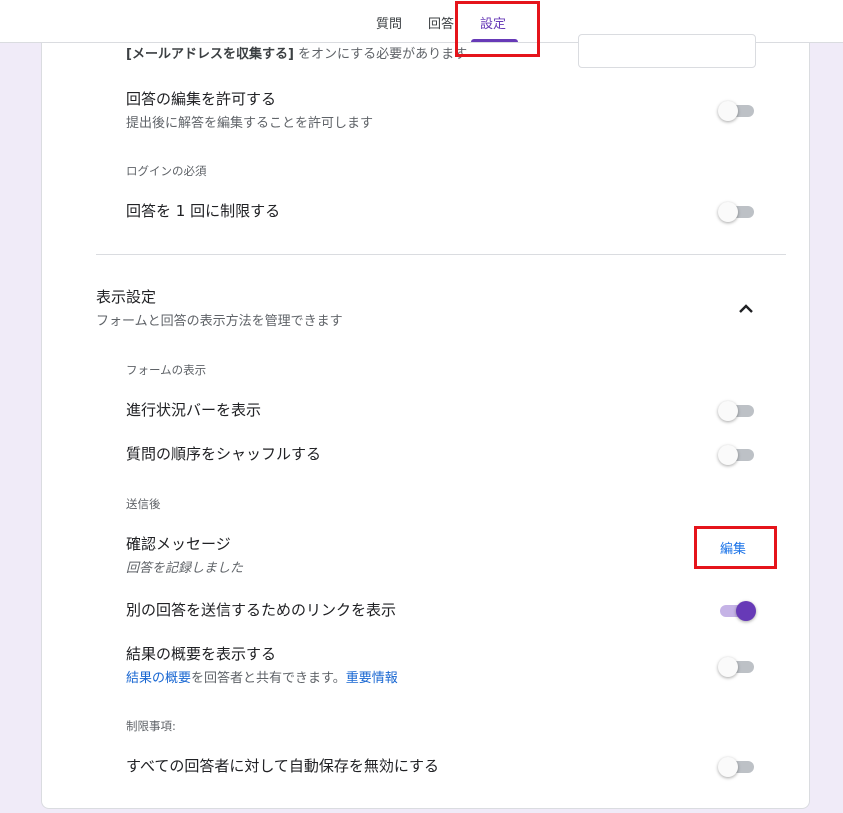 The width and height of the screenshot is (843, 813). I want to click on email-collect-note: [メールアドレスを収集する] をオンにする必要があります, so click(296, 55).